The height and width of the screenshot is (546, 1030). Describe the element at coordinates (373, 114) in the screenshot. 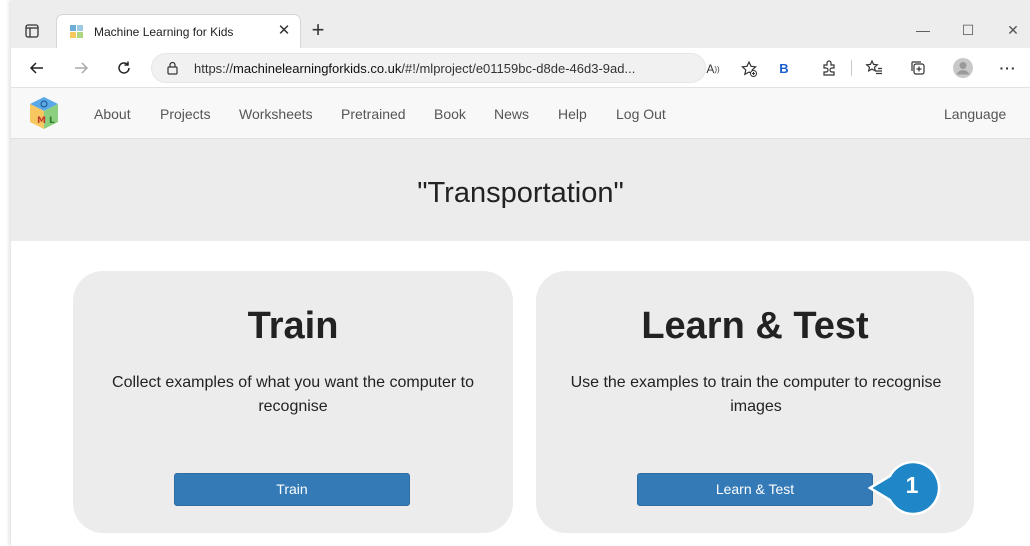

I see `nav-pretrained: Pretrained` at that location.